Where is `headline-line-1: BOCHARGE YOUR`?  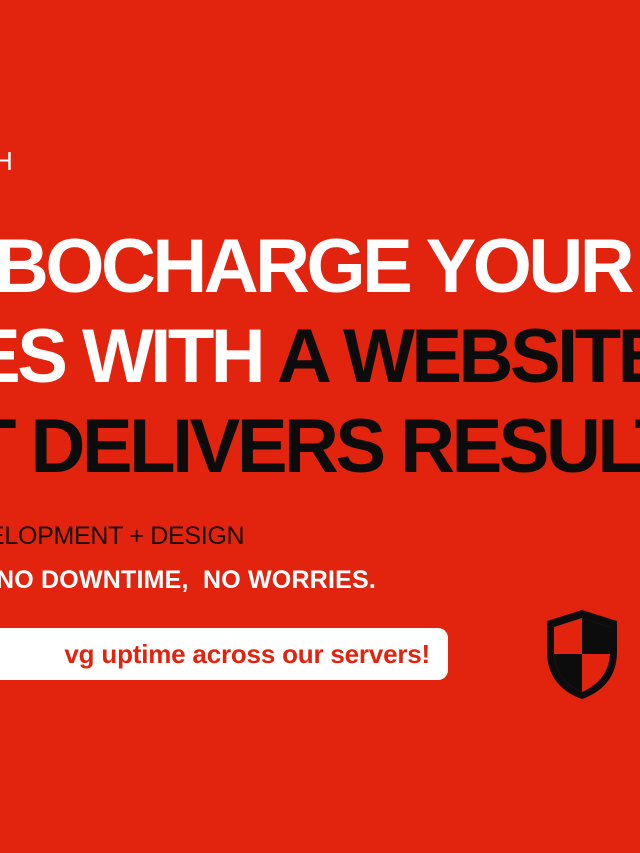 headline-line-1: BOCHARGE YOUR is located at coordinates (317, 267).